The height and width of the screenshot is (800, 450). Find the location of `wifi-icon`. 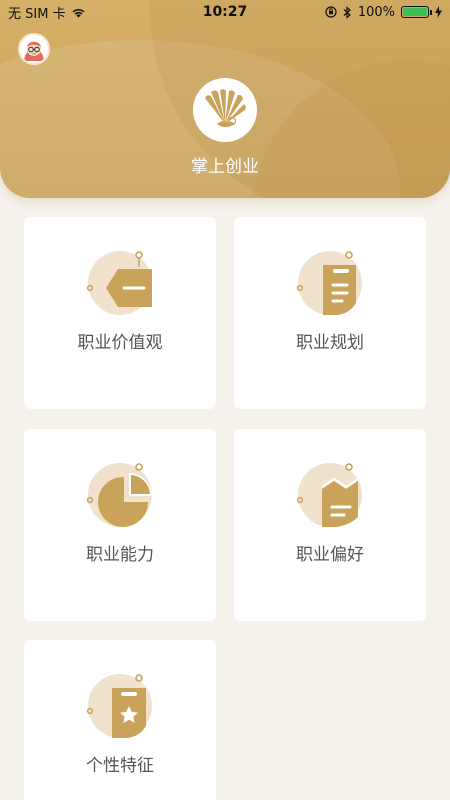

wifi-icon is located at coordinates (78, 12).